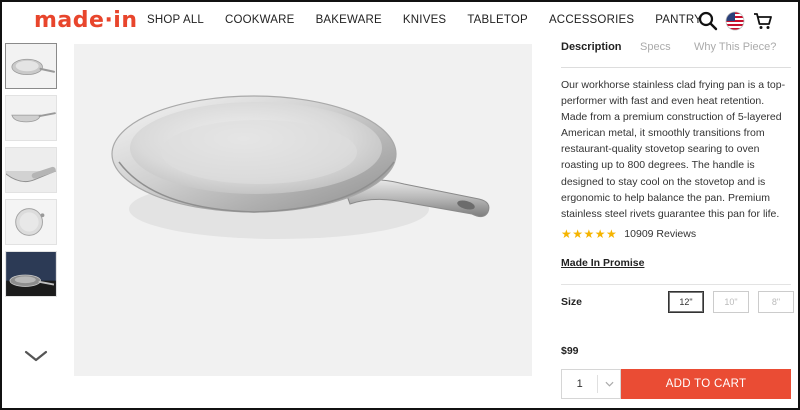  What do you see at coordinates (735, 21) in the screenshot?
I see `us-flag-icon` at bounding box center [735, 21].